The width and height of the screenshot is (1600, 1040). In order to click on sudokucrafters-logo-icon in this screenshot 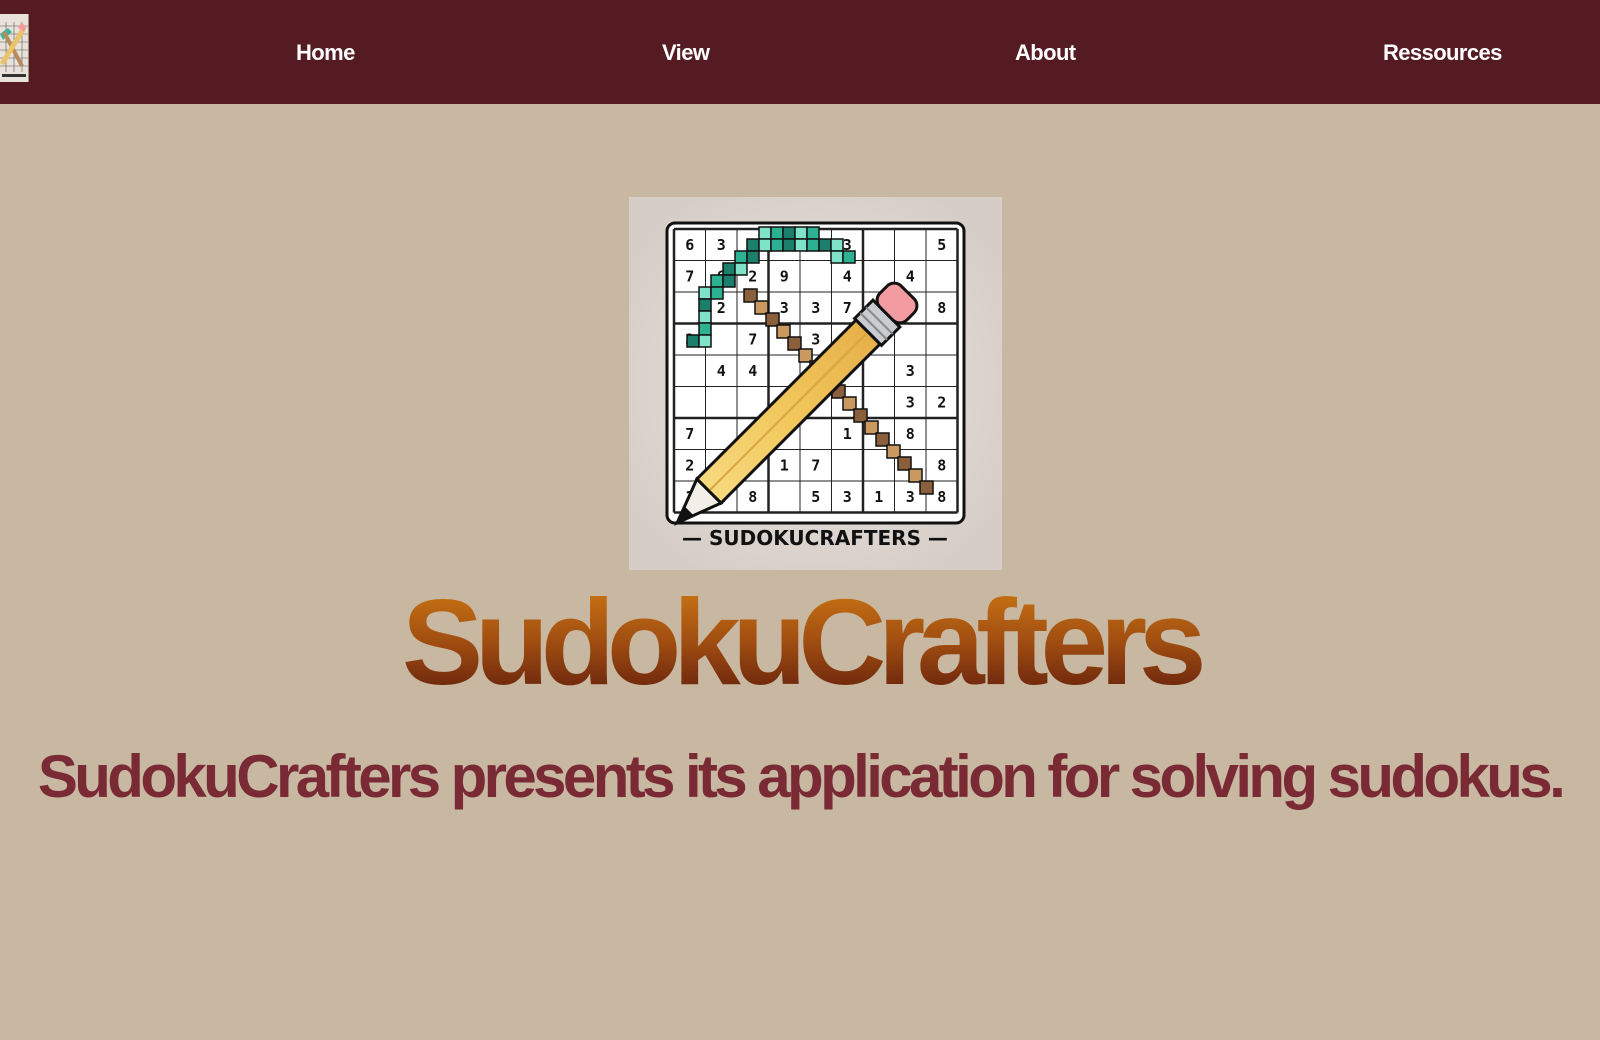, I will do `click(14, 48)`.